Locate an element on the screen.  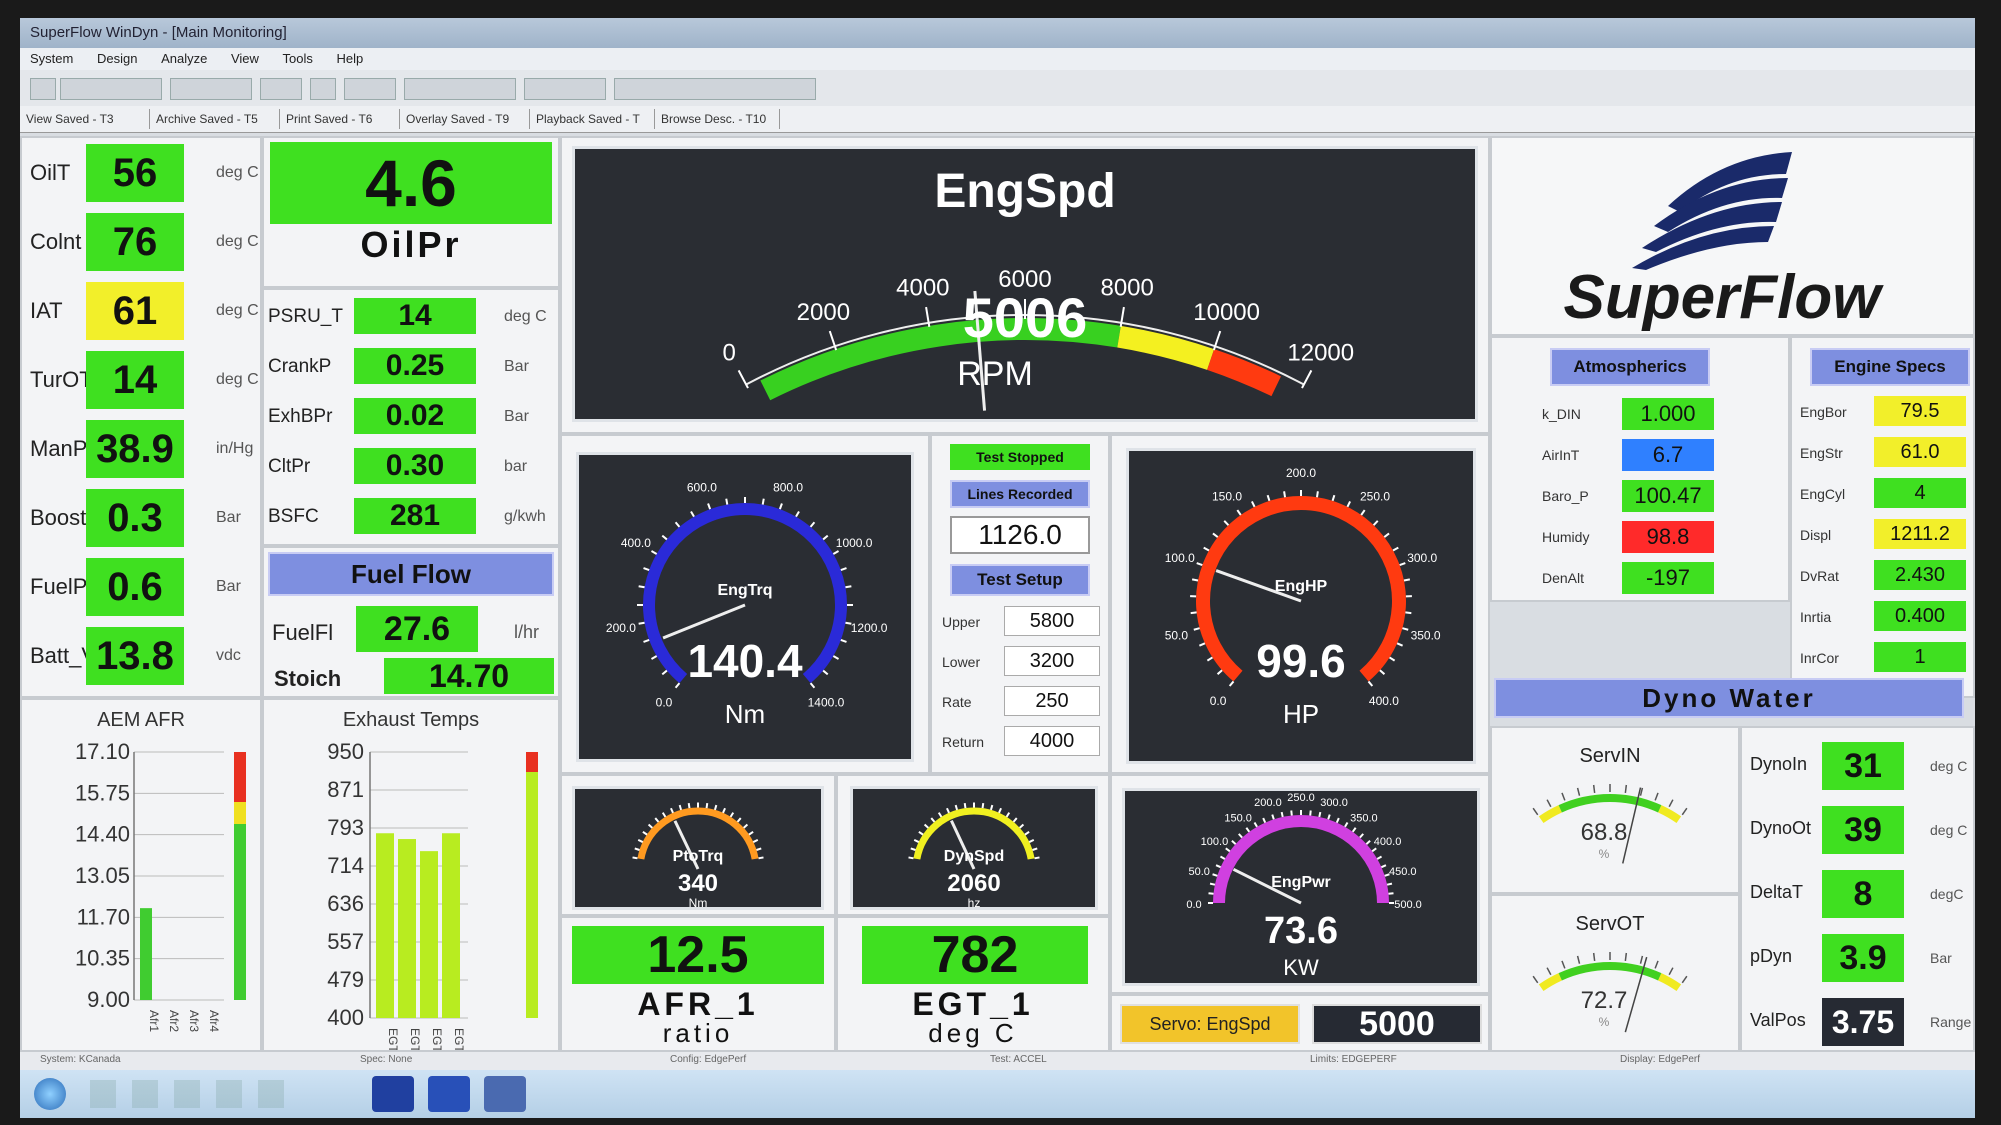
engspd-tick-label: 8000 is located at coordinates (1126, 287).